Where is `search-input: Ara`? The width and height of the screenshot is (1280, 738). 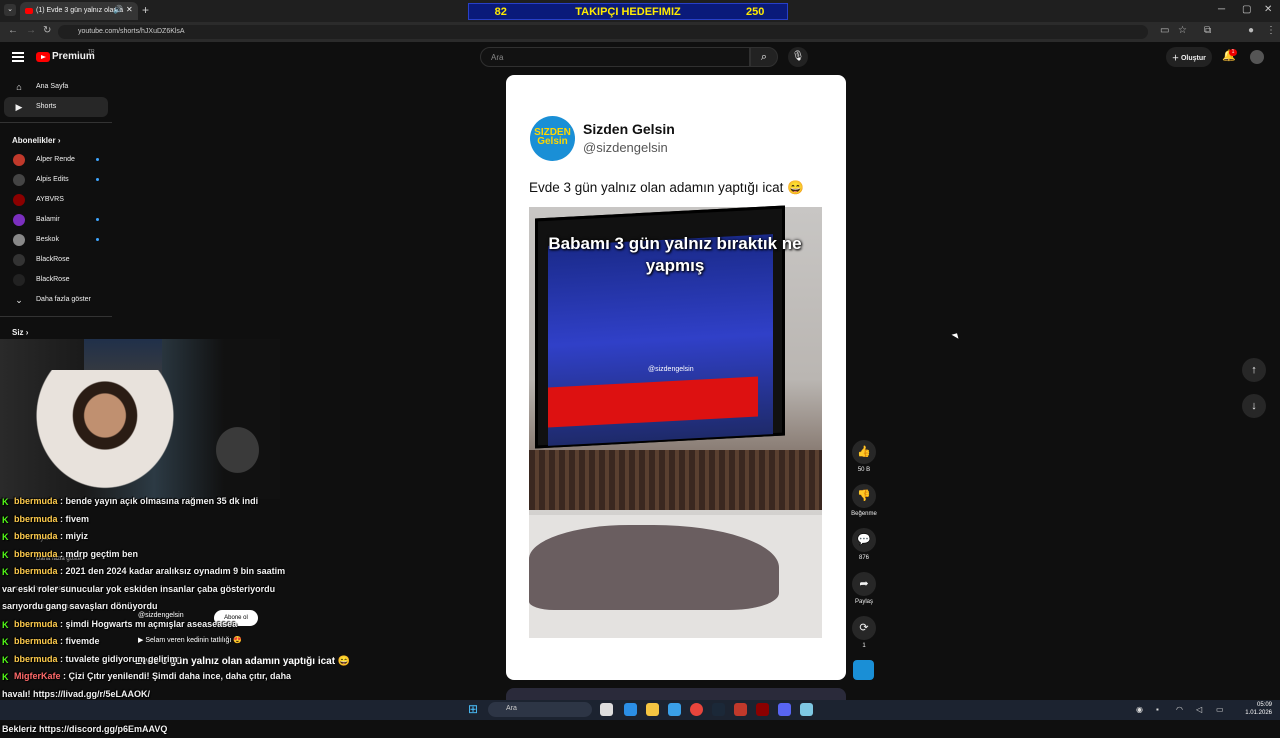 search-input: Ara is located at coordinates (615, 57).